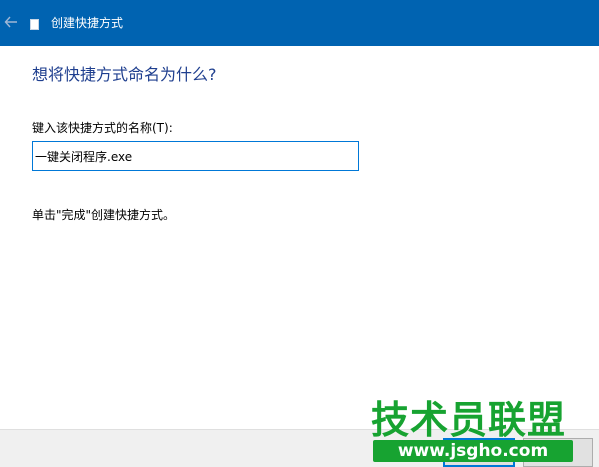 Image resolution: width=599 pixels, height=467 pixels. I want to click on shortcut-icon, so click(34, 24).